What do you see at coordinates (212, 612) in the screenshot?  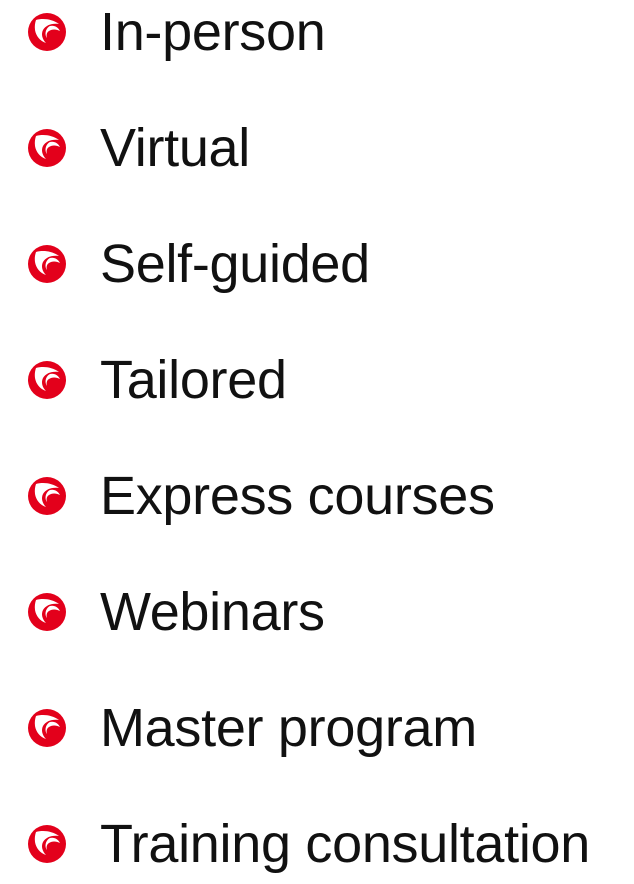 I see `list-item-label: Webinars` at bounding box center [212, 612].